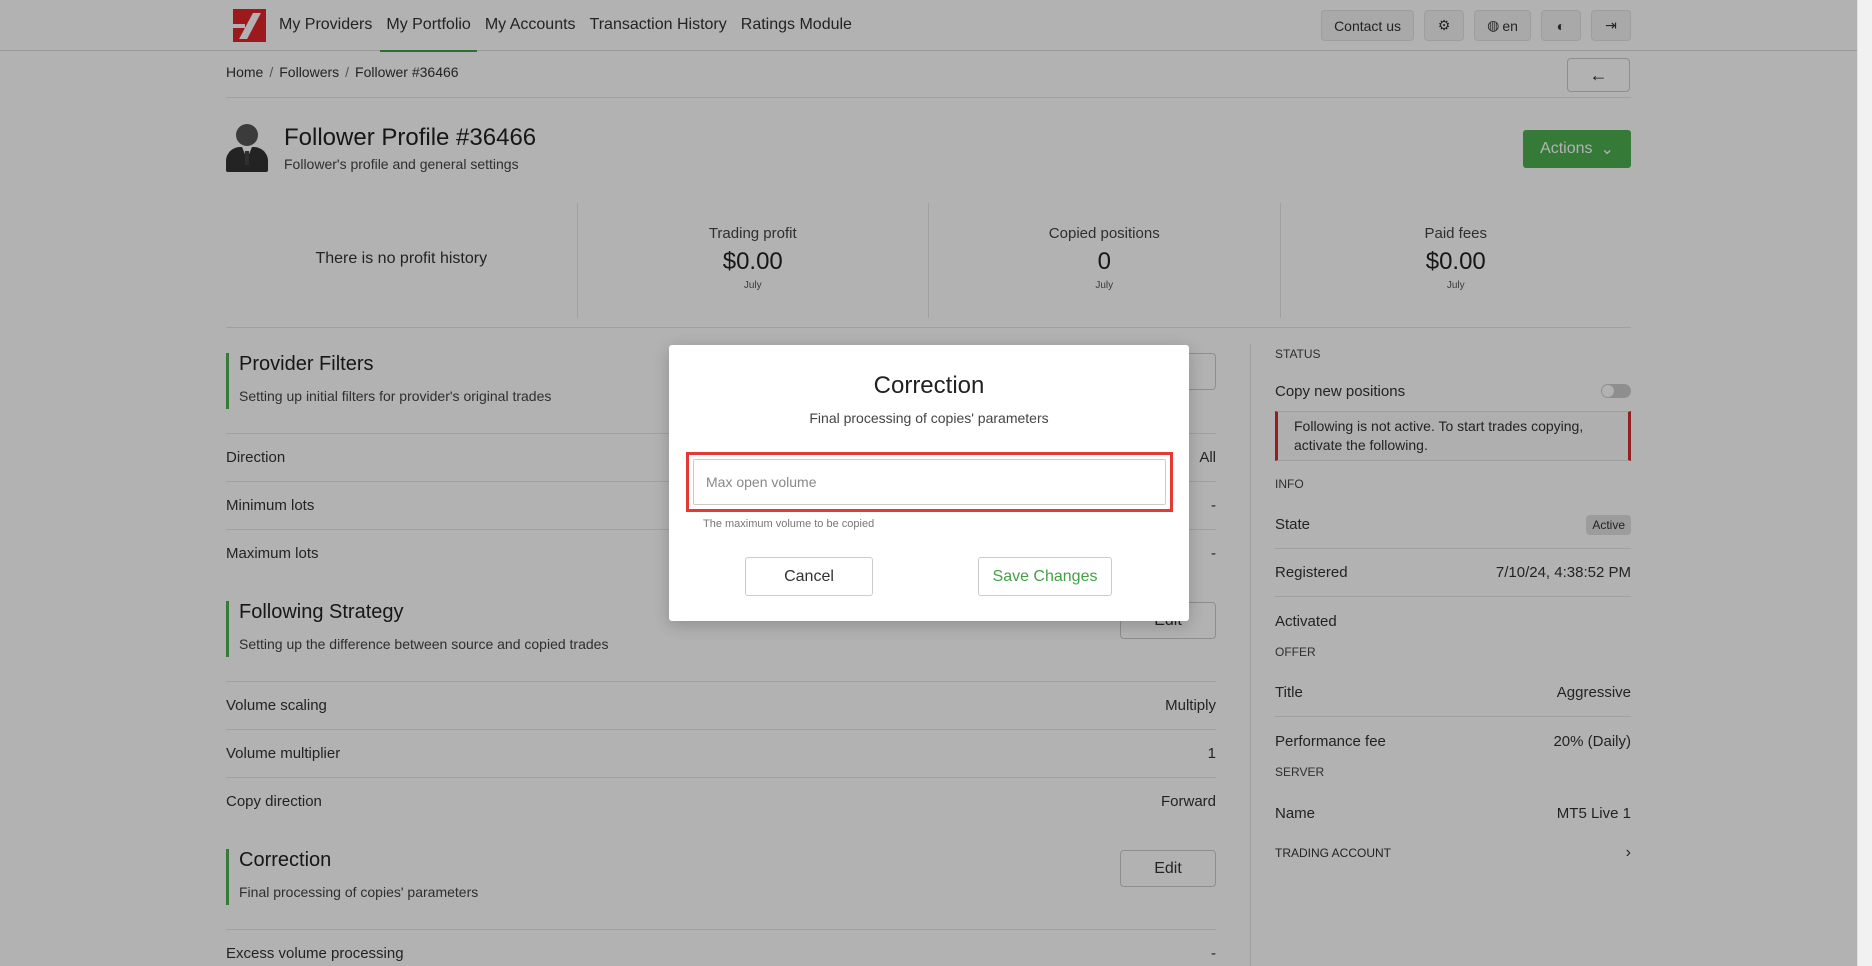  Describe the element at coordinates (1864, 483) in the screenshot. I see `page-scrollbar` at that location.